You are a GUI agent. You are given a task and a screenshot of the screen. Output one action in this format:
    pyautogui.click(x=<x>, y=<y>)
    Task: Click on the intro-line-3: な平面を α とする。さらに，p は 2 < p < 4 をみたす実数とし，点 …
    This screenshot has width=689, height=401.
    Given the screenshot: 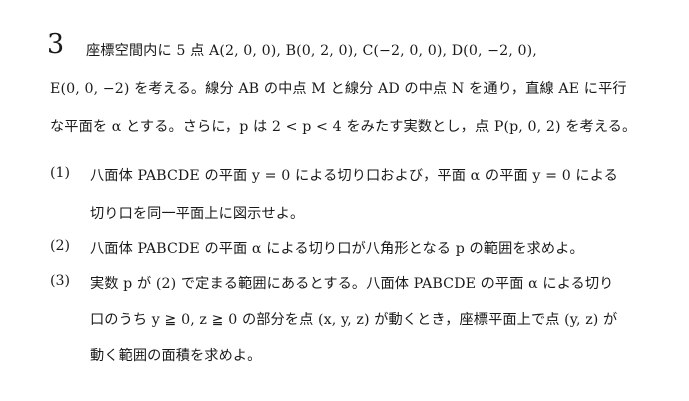 What is the action you would take?
    pyautogui.click(x=343, y=127)
    